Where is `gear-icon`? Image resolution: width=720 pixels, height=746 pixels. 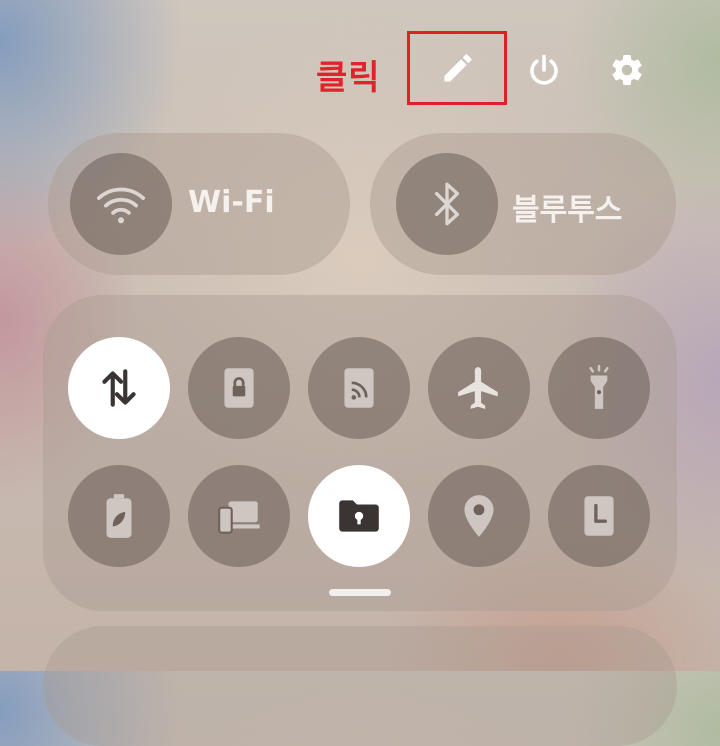
gear-icon is located at coordinates (627, 69).